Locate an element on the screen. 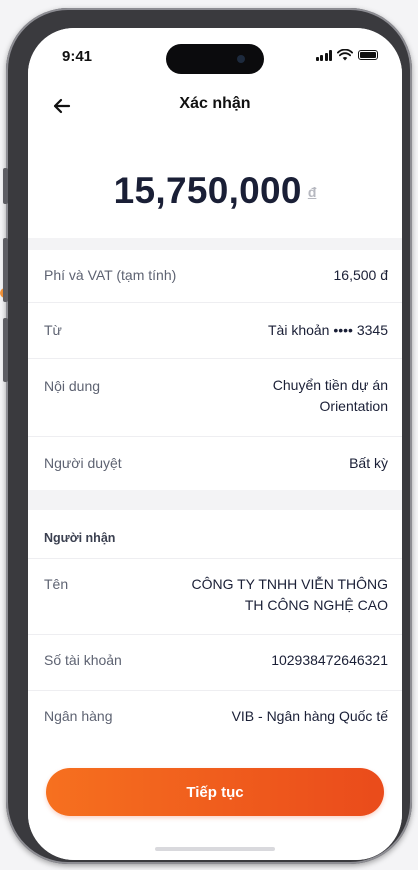 The image size is (418, 870). detail-value: CÔNG TY TNHH VIỄN THÔNG TH CÔNG NGHỆ CAO is located at coordinates (289, 595).